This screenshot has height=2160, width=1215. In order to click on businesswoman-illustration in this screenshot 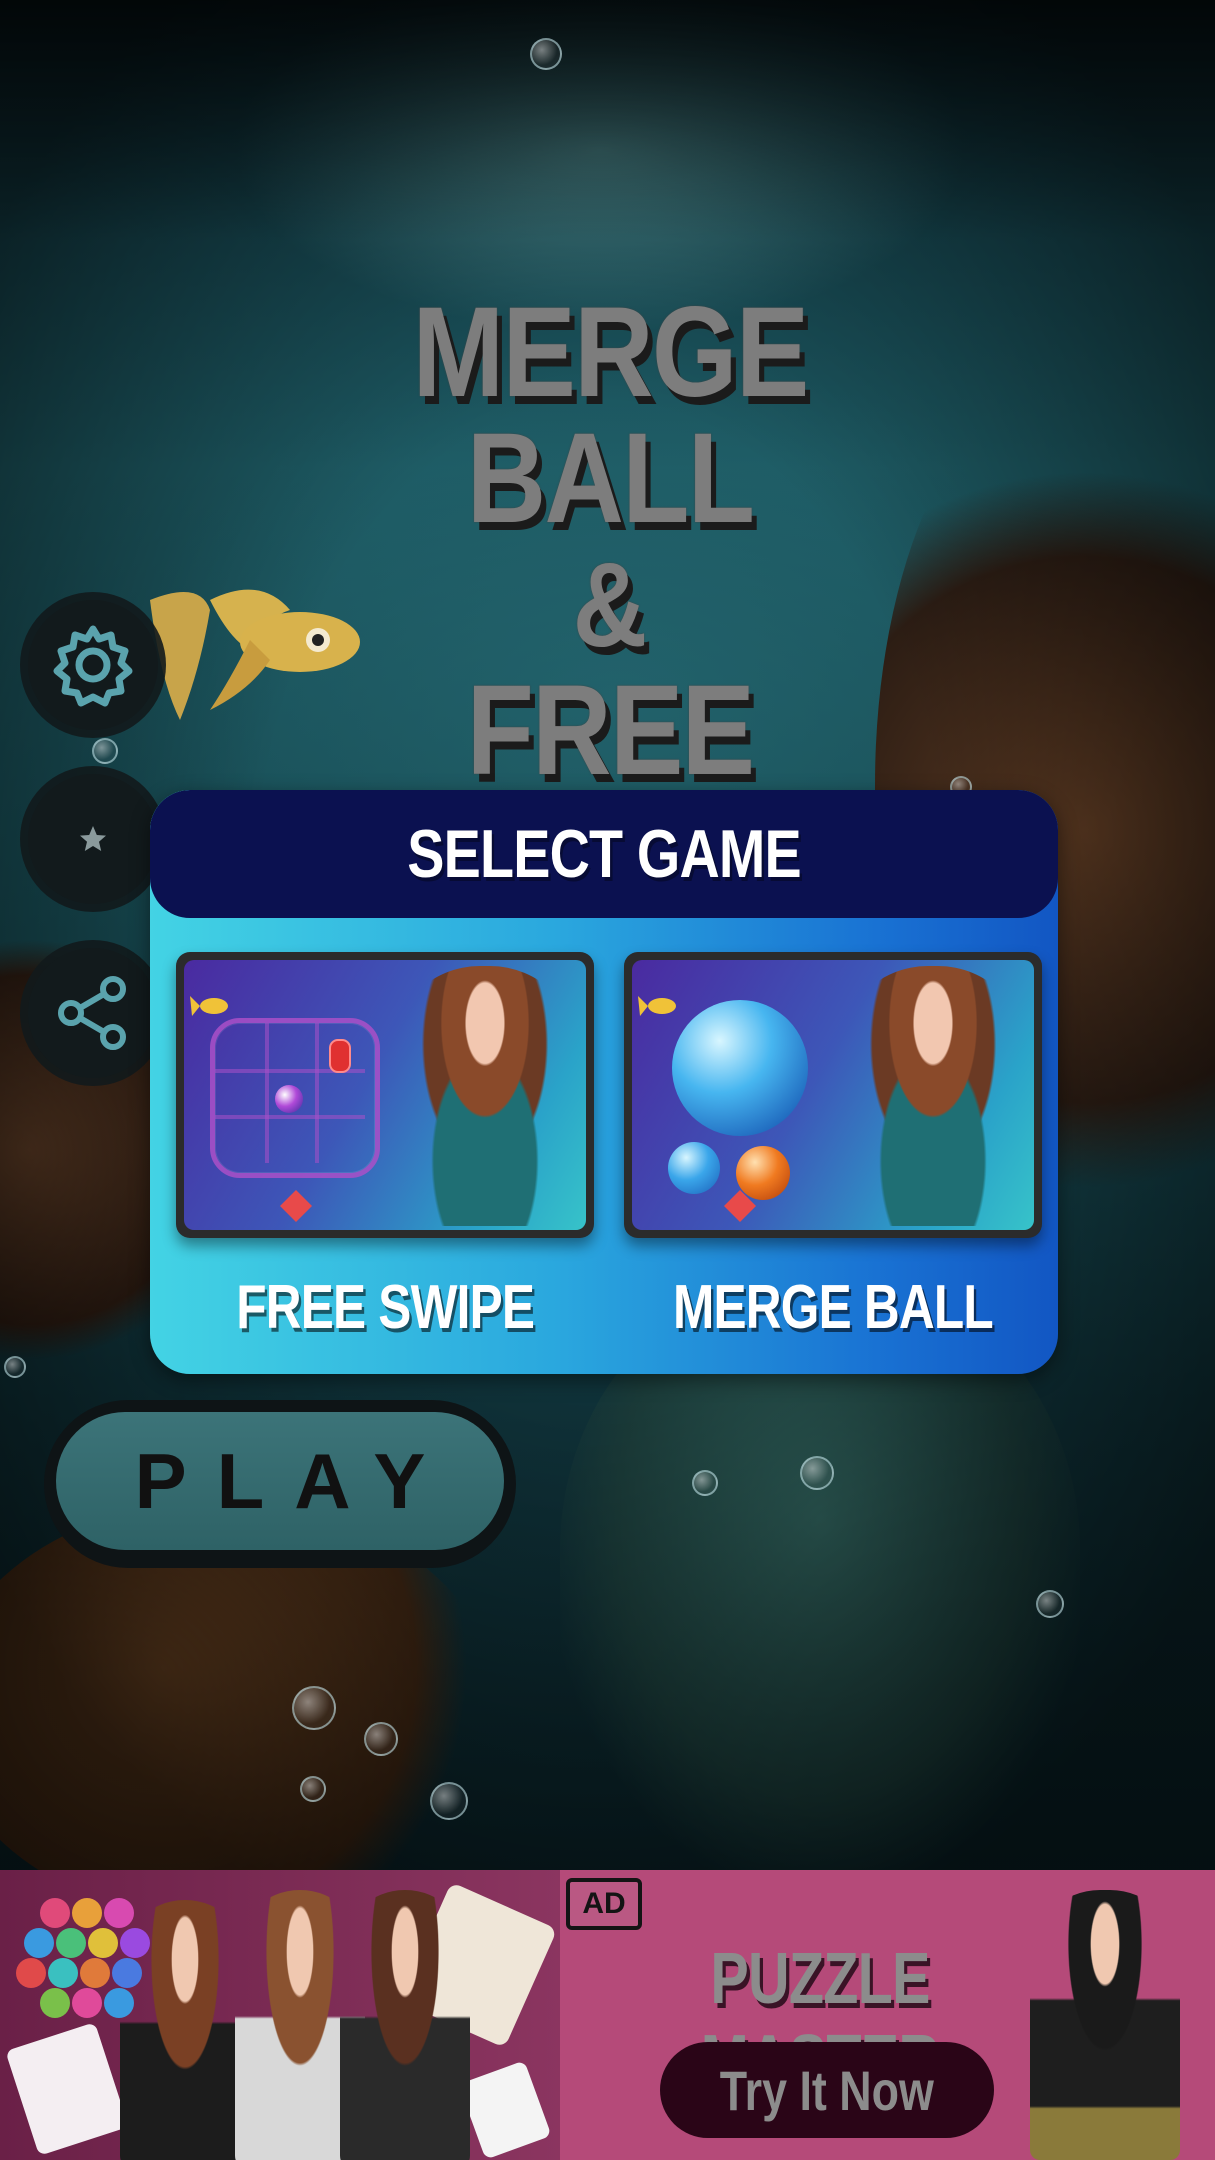, I will do `click(1105, 2025)`.